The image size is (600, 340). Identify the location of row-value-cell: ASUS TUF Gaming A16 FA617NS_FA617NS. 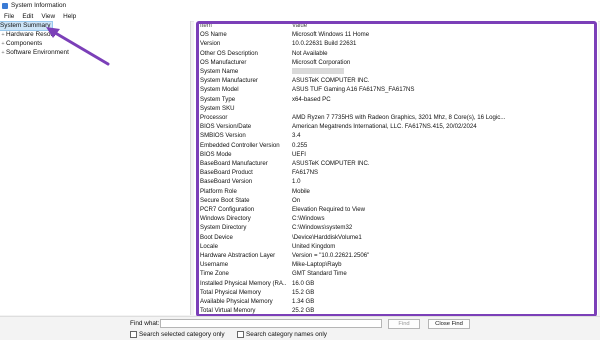
(353, 90).